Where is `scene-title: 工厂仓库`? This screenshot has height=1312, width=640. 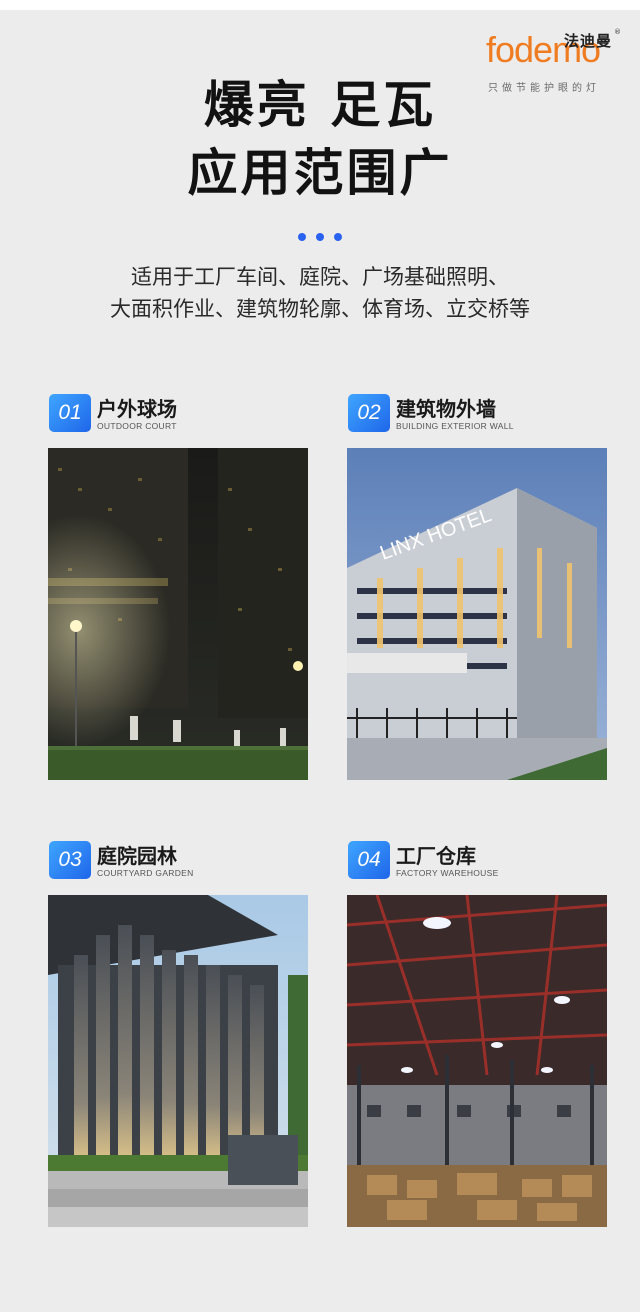
scene-title: 工厂仓库 is located at coordinates (436, 856).